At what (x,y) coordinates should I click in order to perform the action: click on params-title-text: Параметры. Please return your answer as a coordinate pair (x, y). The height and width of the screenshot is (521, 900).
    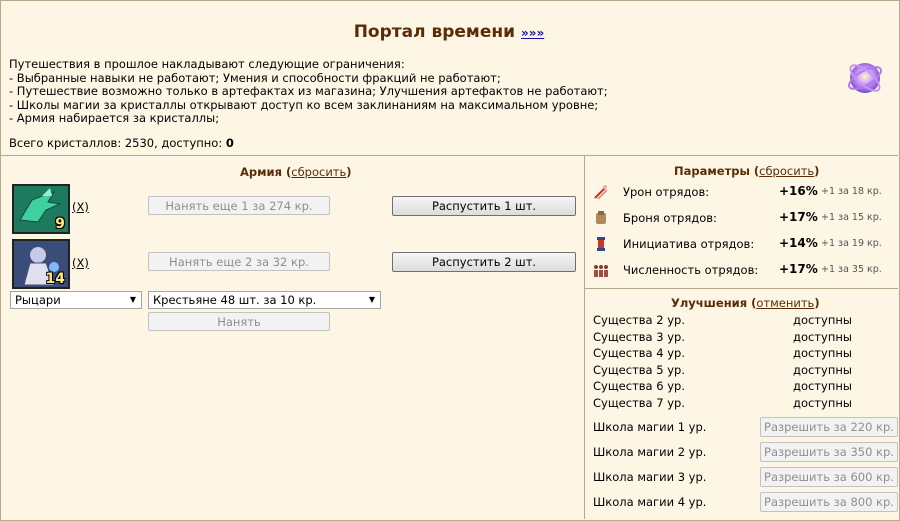
    Looking at the image, I should click on (712, 171).